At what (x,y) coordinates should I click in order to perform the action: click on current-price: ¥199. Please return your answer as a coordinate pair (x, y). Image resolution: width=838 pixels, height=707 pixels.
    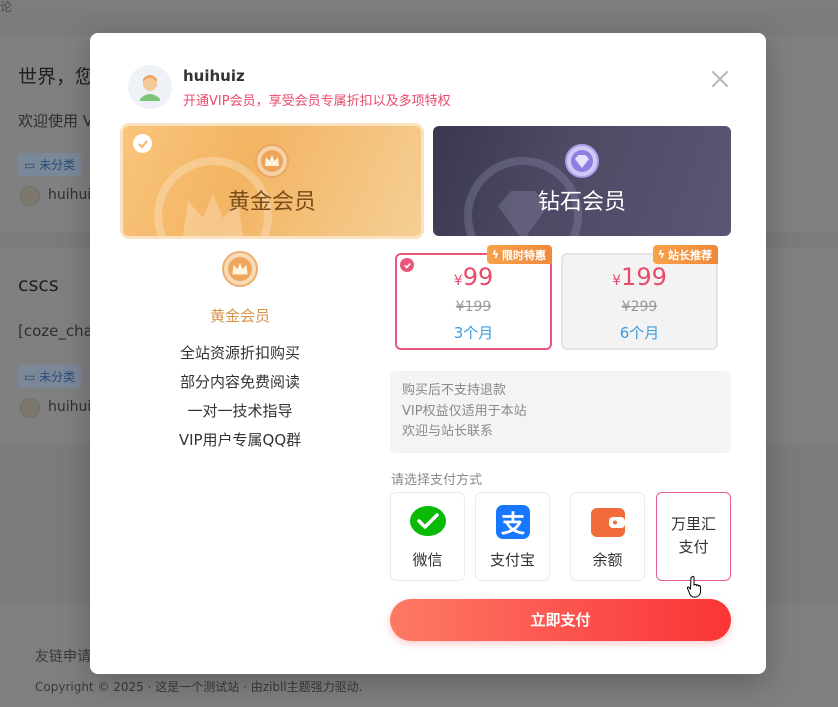
    Looking at the image, I should click on (639, 277).